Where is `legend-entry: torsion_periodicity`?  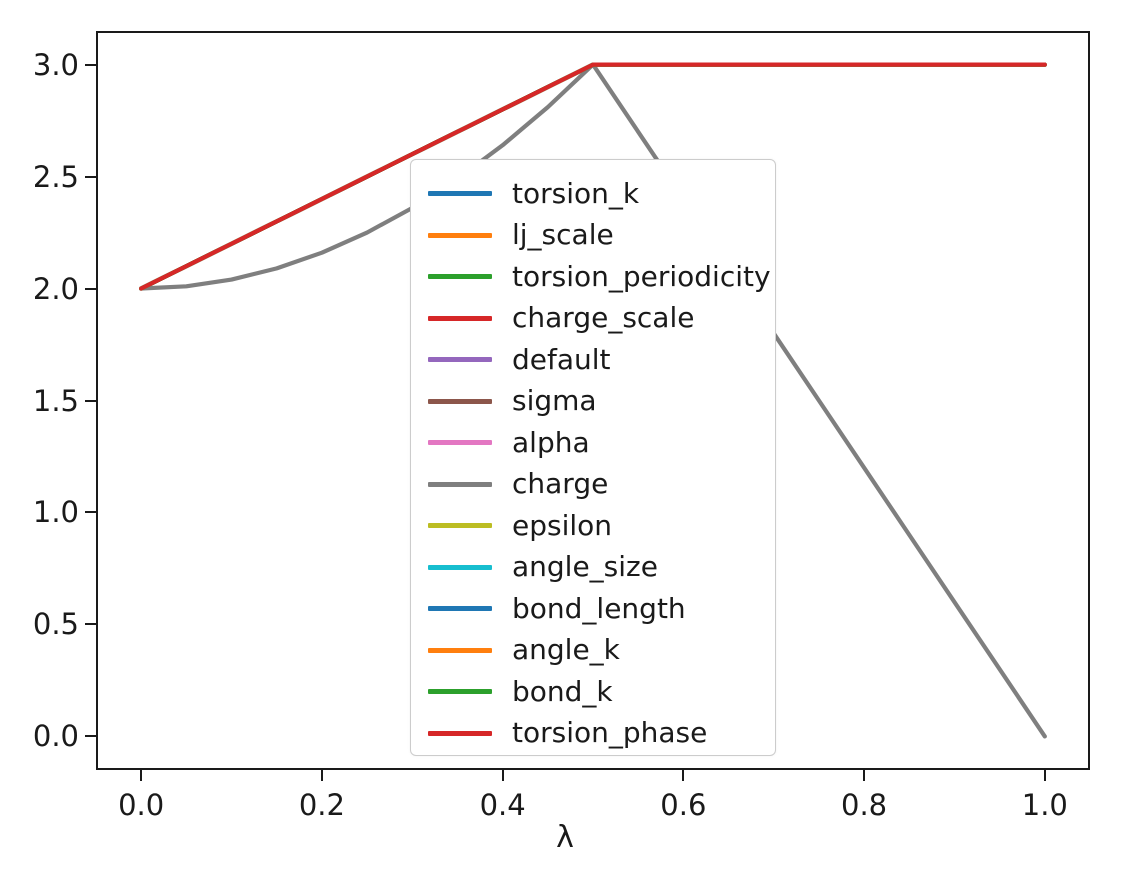 legend-entry: torsion_periodicity is located at coordinates (593, 277).